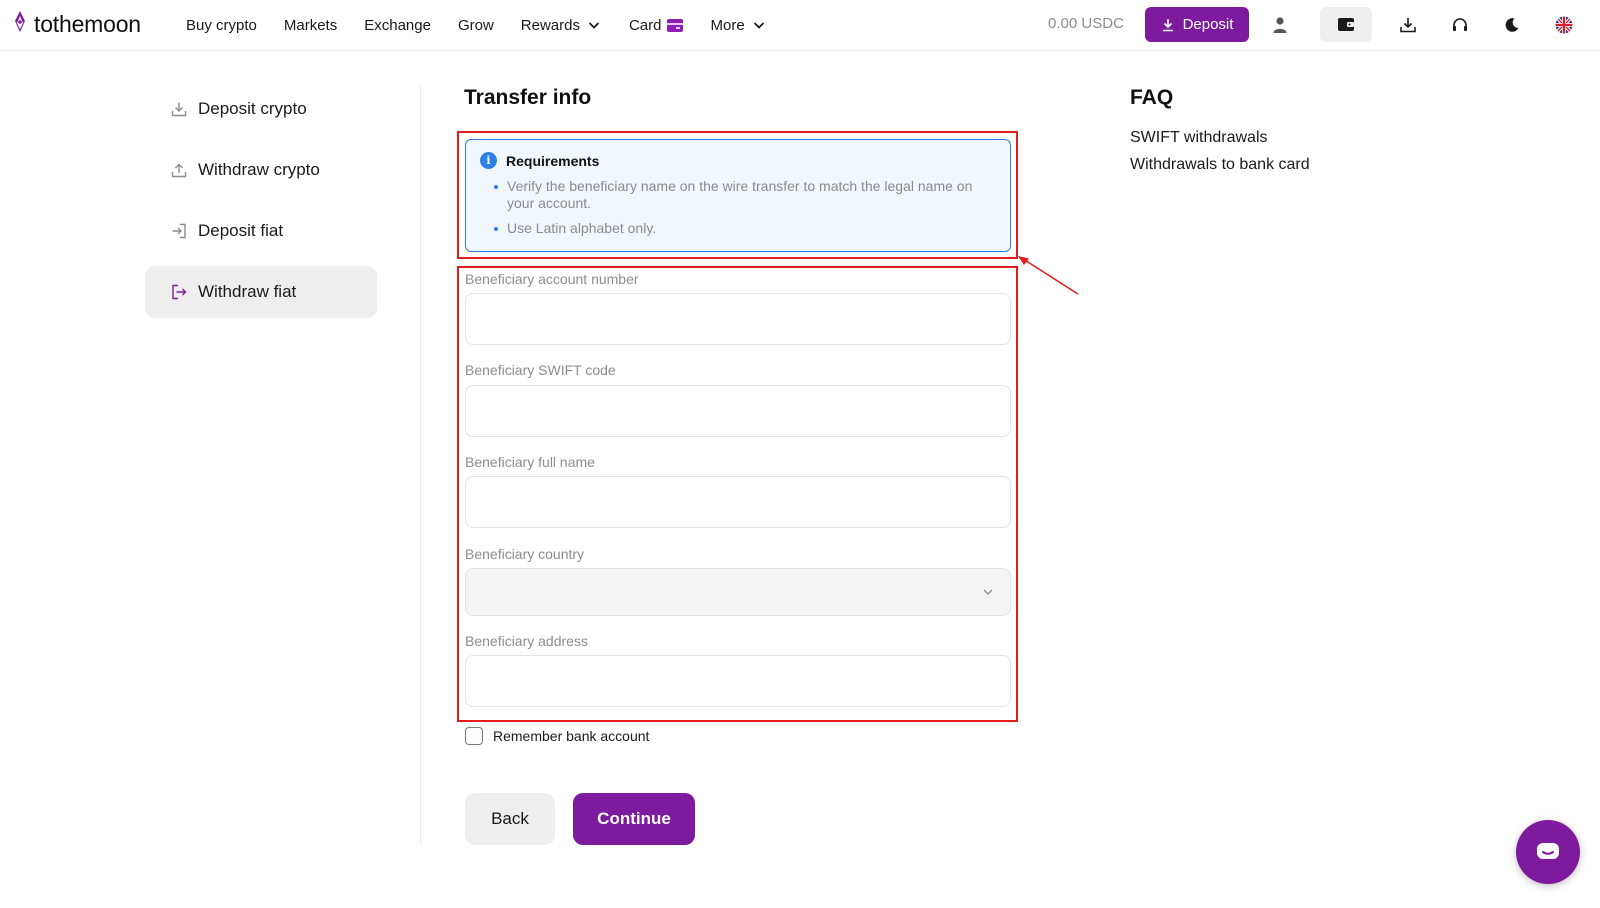 This screenshot has width=1600, height=908. I want to click on nav-card: Card, so click(656, 25).